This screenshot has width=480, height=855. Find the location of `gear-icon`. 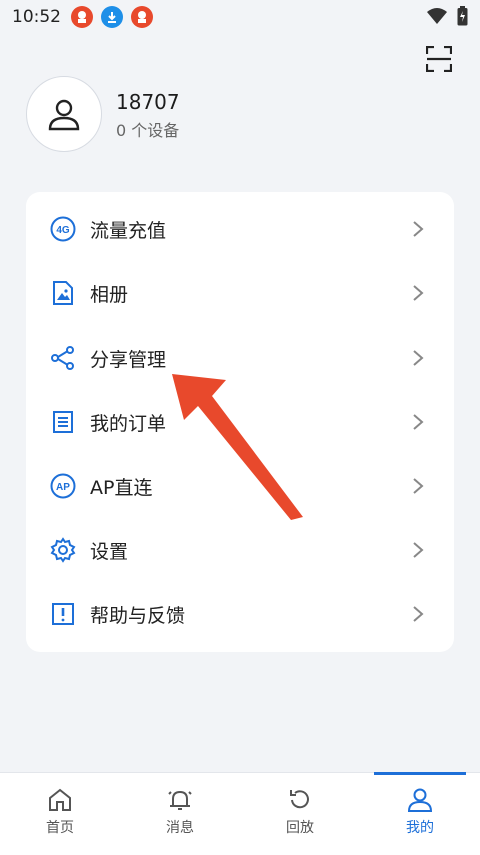

gear-icon is located at coordinates (63, 550).